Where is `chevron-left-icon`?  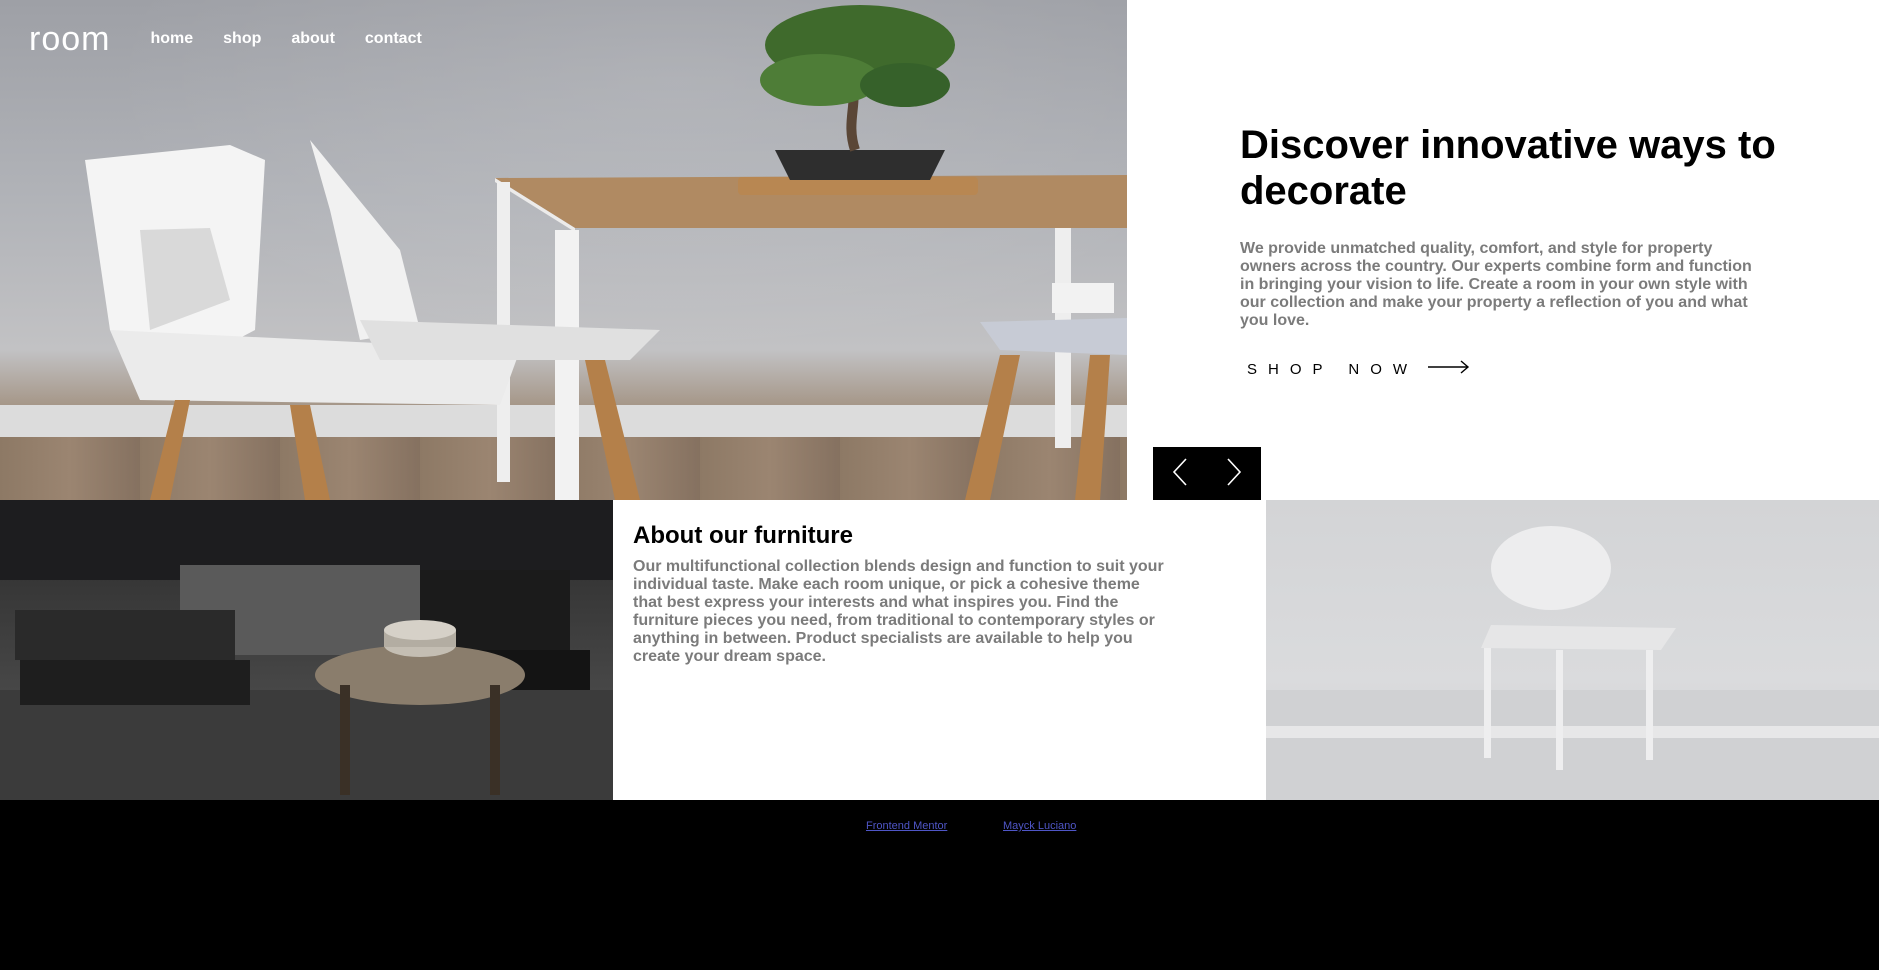
chevron-left-icon is located at coordinates (1180, 474).